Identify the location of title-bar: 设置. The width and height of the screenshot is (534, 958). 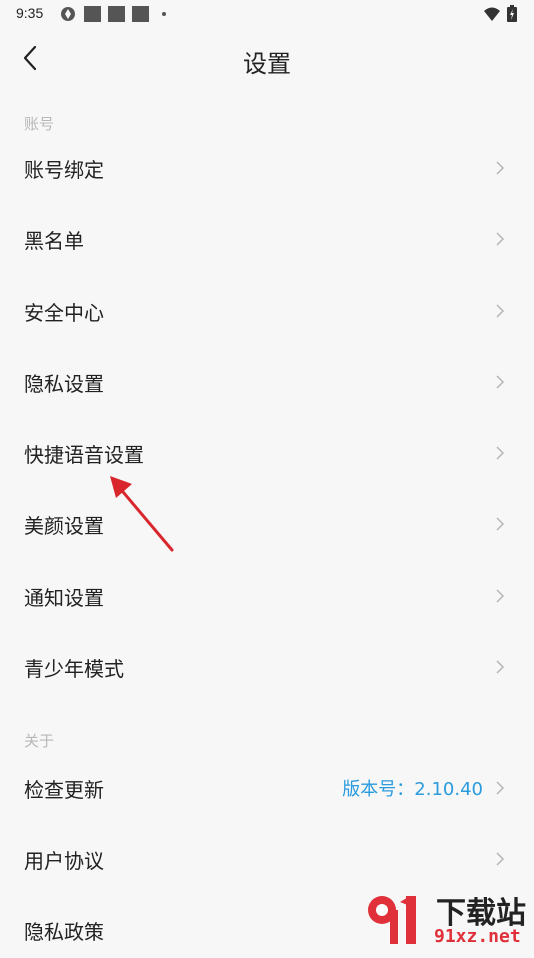
(267, 60).